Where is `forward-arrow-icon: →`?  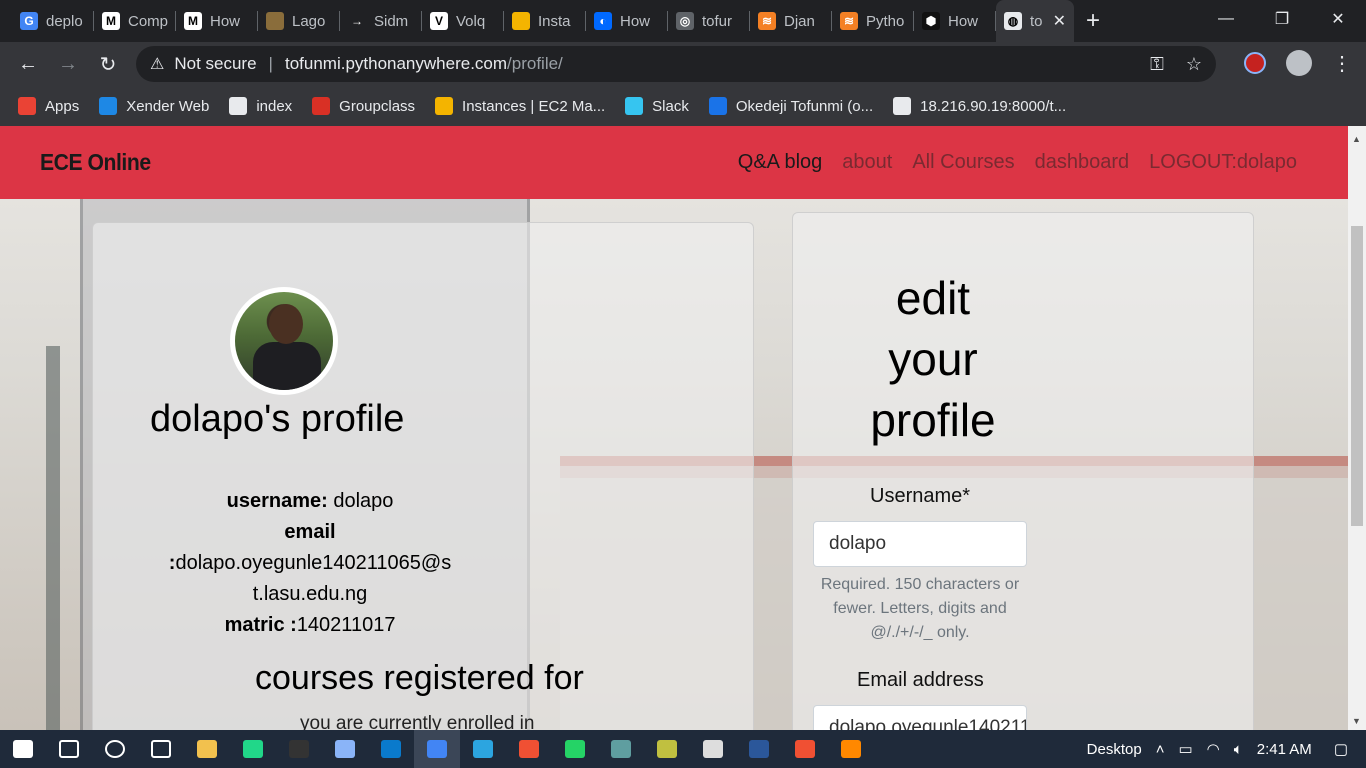 forward-arrow-icon: → is located at coordinates (68, 63).